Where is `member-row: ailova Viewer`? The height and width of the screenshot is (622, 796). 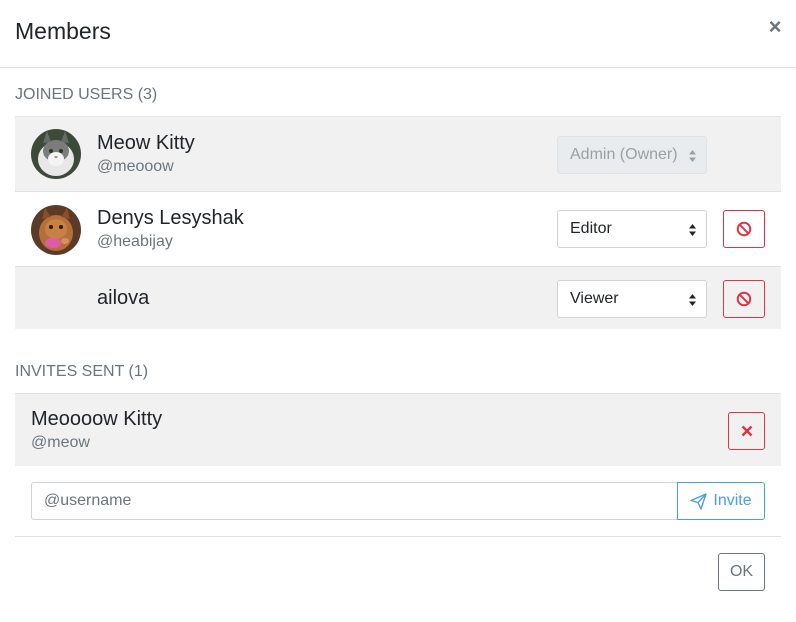
member-row: ailova Viewer is located at coordinates (398, 297).